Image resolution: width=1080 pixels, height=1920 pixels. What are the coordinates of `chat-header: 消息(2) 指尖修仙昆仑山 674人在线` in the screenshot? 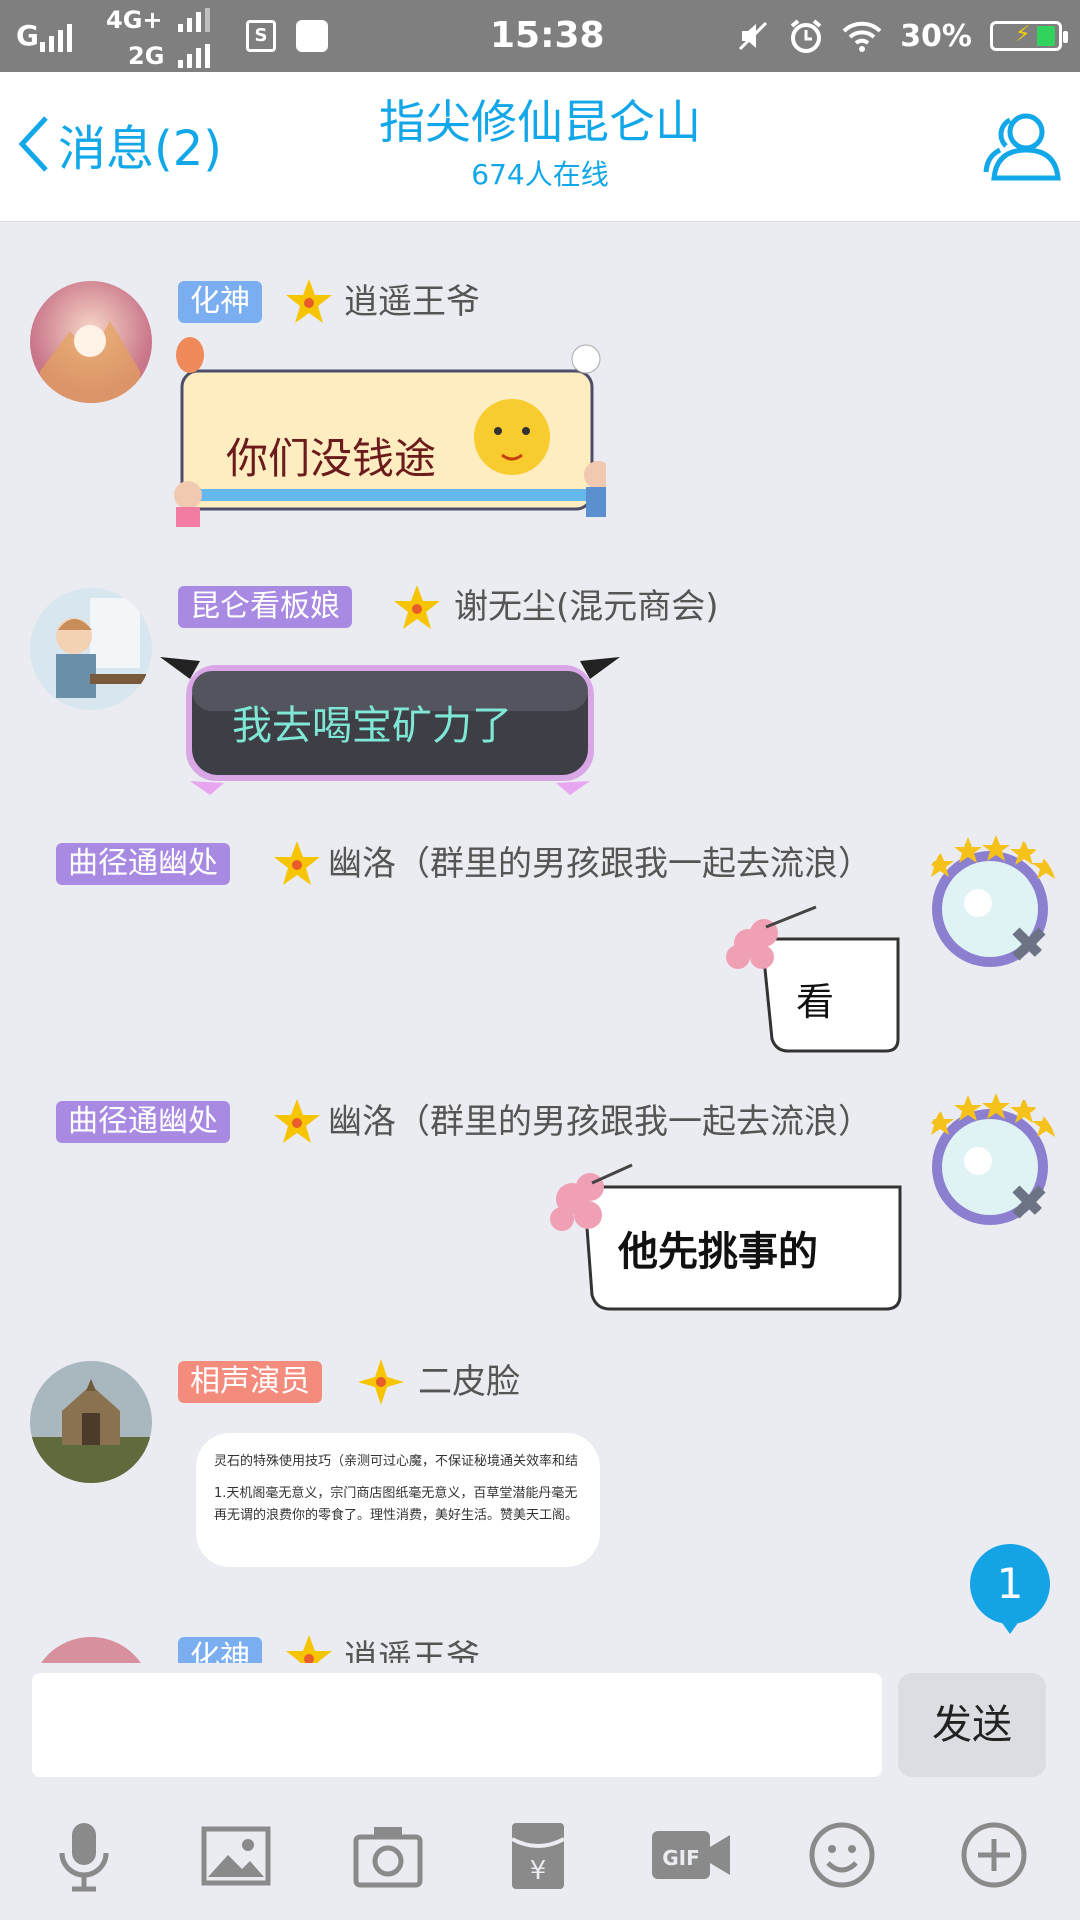 It's located at (540, 147).